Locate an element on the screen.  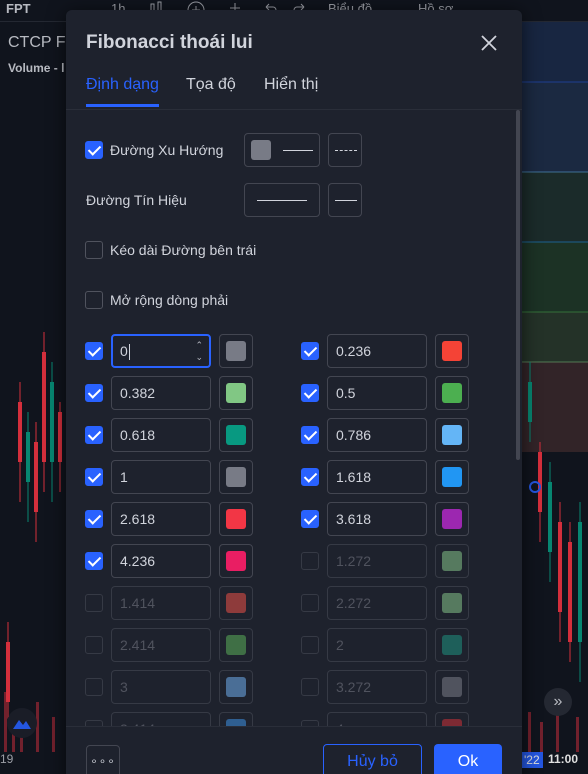
trend-line-style-button is located at coordinates (282, 150).